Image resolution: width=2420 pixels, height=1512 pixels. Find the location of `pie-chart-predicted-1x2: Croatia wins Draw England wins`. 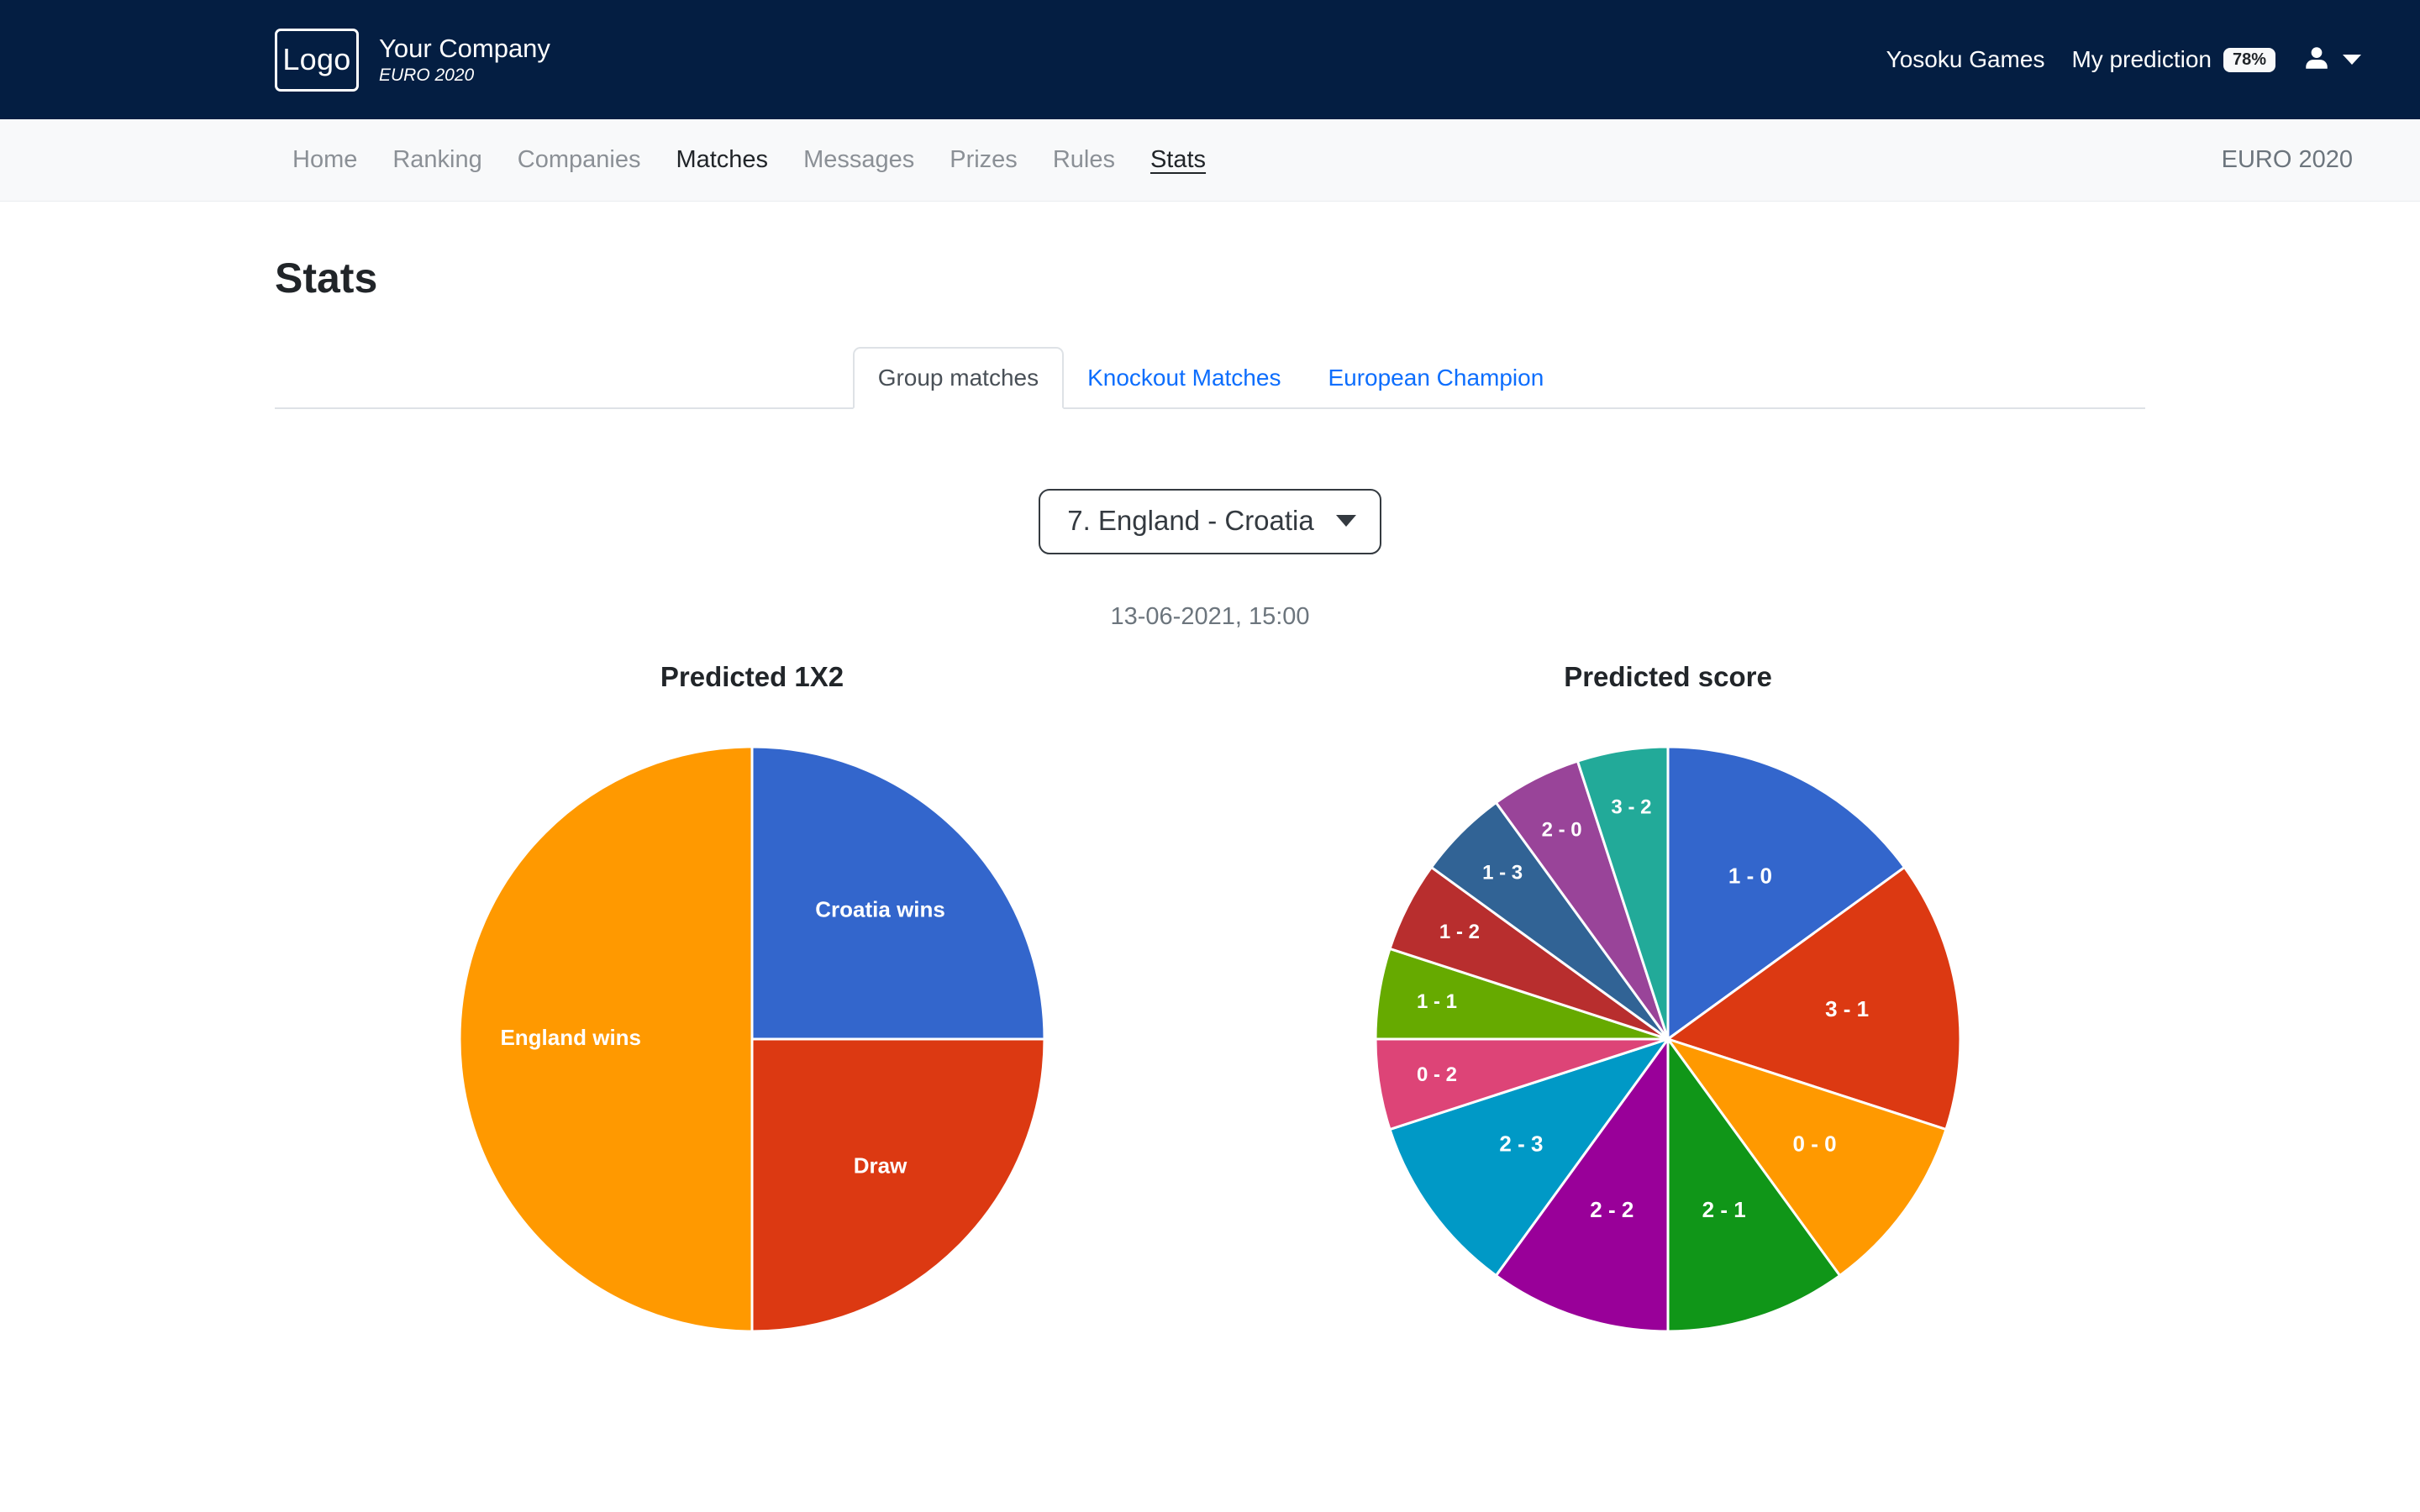

pie-chart-predicted-1x2: Croatia wins Draw England wins is located at coordinates (752, 1039).